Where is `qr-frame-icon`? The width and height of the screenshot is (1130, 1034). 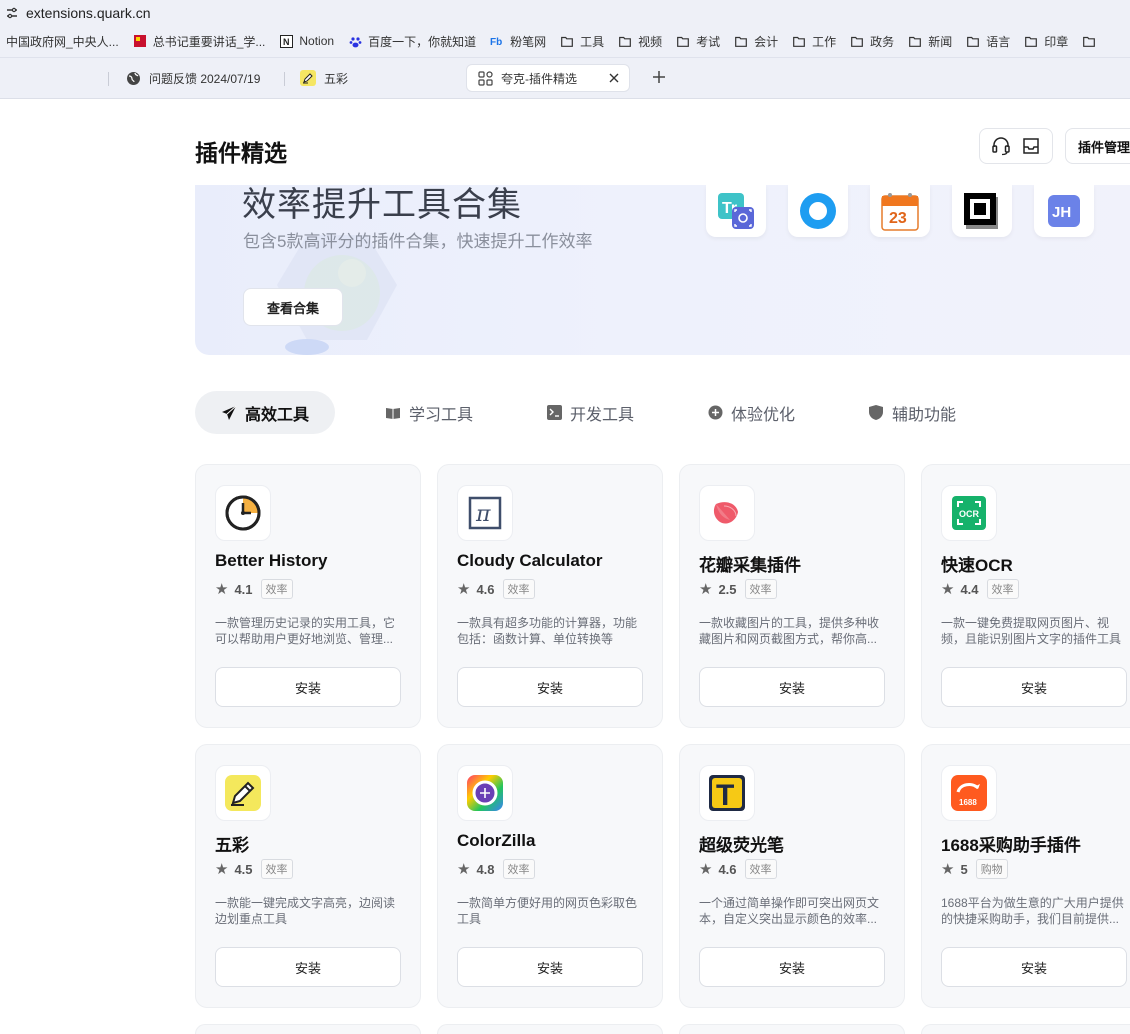
qr-frame-icon is located at coordinates (981, 211).